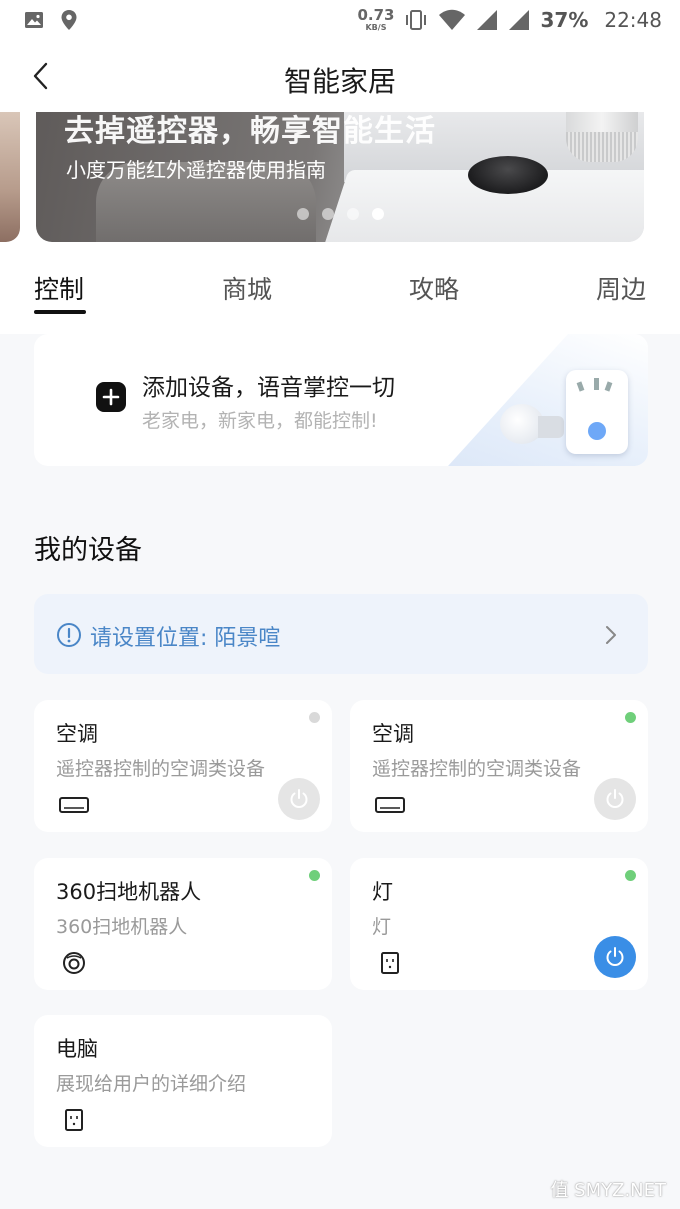 The height and width of the screenshot is (1209, 680). Describe the element at coordinates (378, 214) in the screenshot. I see `carousel-dot-active` at that location.